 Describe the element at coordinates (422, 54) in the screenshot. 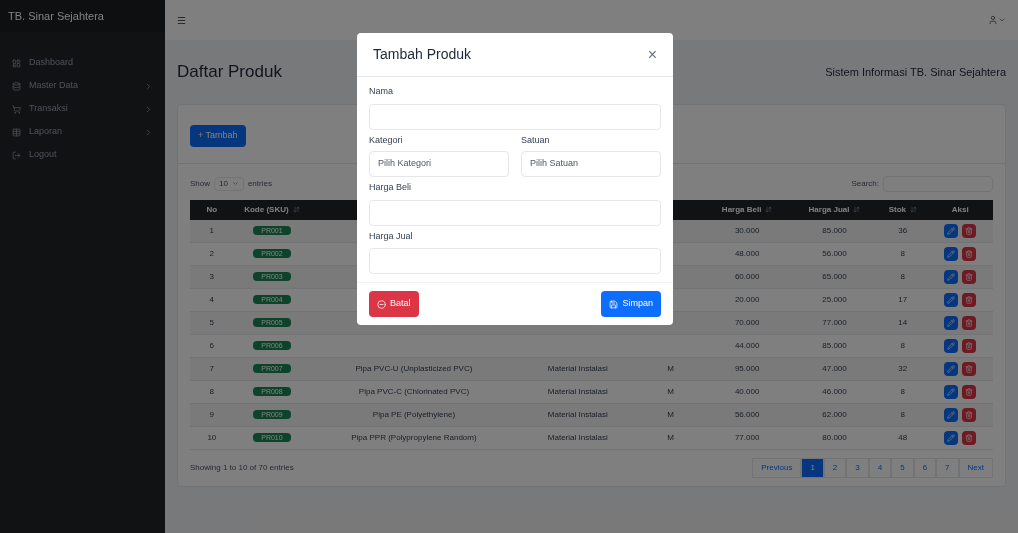

I see `modal-title: Tambah Produk` at that location.